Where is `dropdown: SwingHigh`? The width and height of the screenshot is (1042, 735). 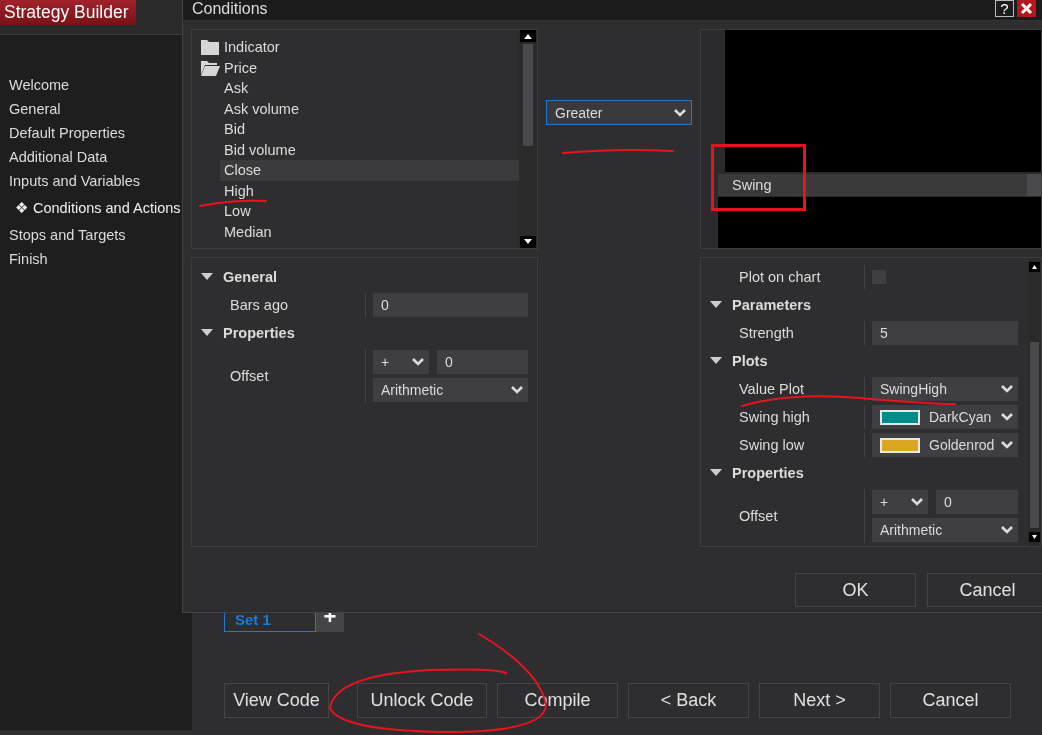
dropdown: SwingHigh is located at coordinates (945, 389).